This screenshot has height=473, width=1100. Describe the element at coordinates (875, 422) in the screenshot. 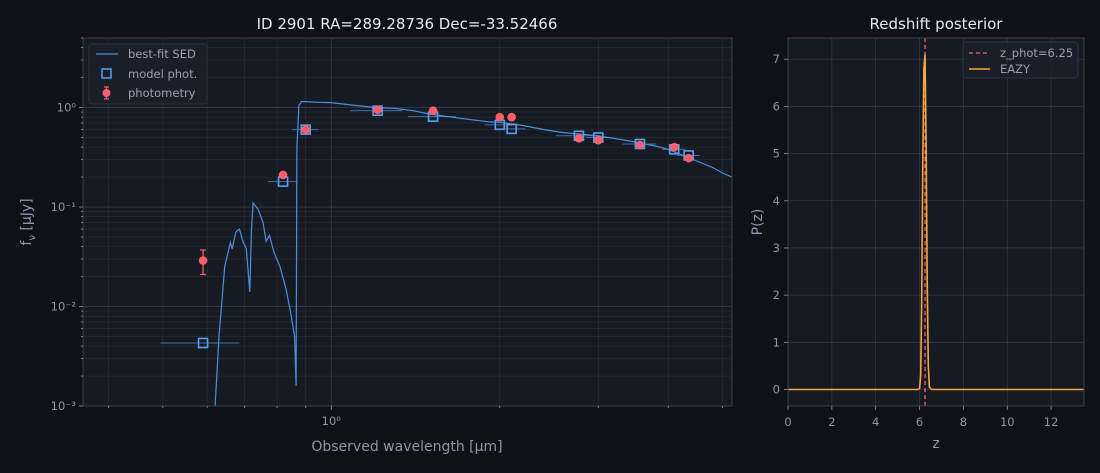

I see `pz-x-tick-label: 4` at that location.